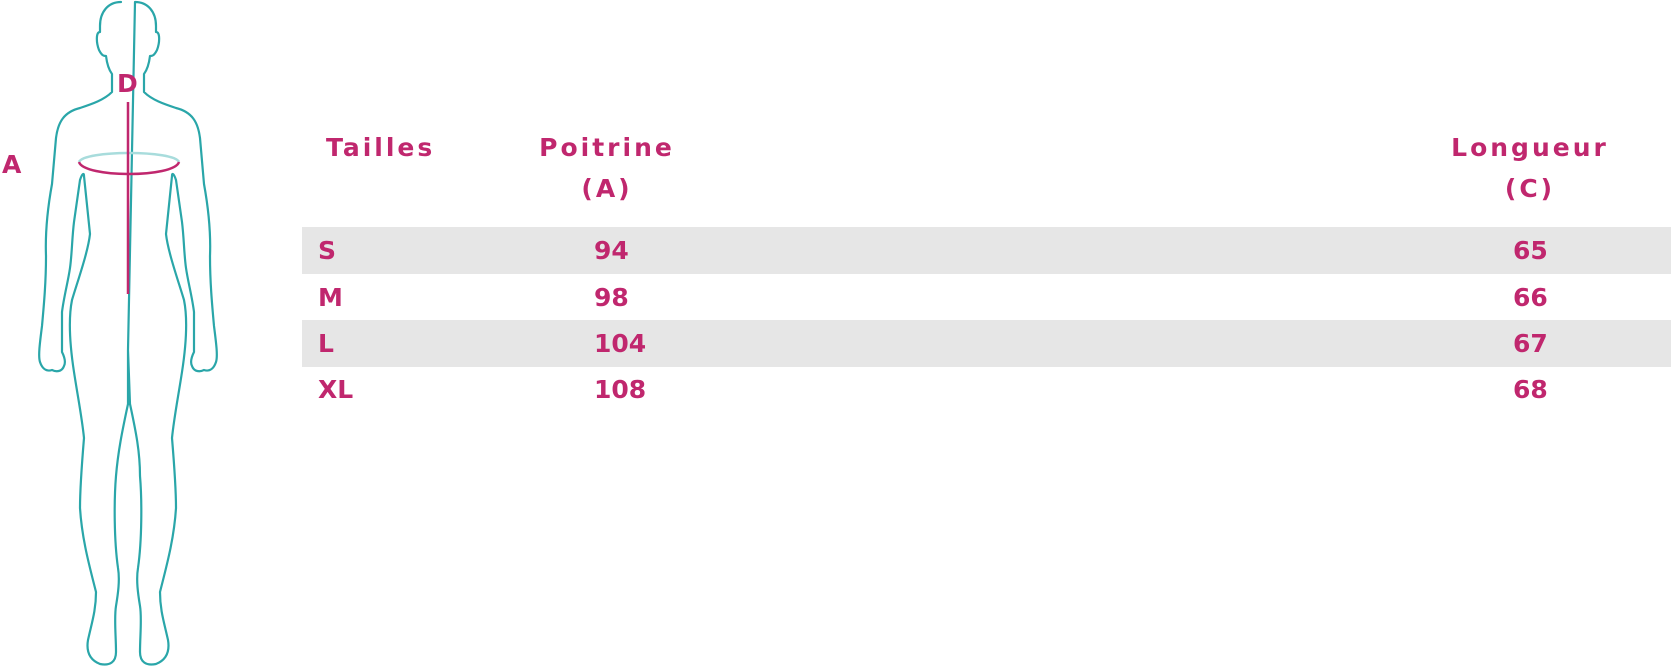  Describe the element at coordinates (607, 168) in the screenshot. I see `header-chest: Poitrine (A)` at that location.